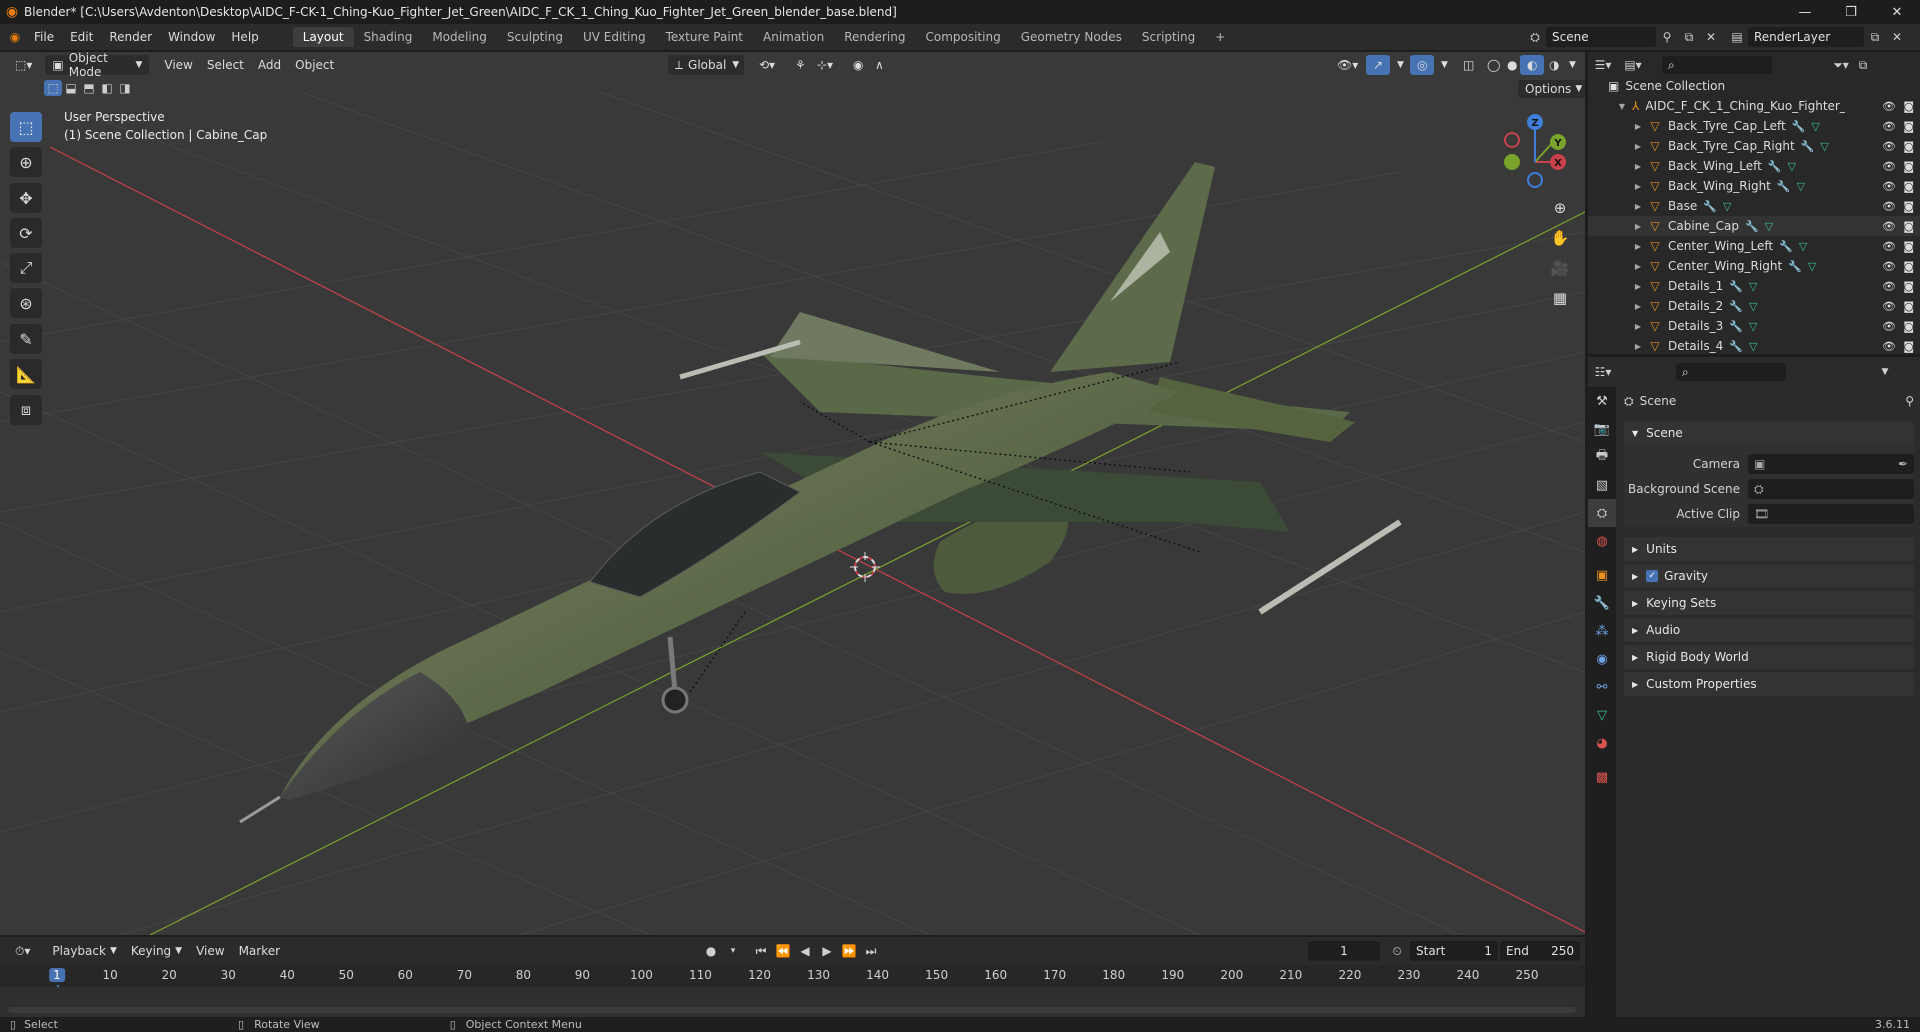 The height and width of the screenshot is (1032, 1920). What do you see at coordinates (1667, 37) in the screenshot?
I see `scene-pin-icon: ⚲` at bounding box center [1667, 37].